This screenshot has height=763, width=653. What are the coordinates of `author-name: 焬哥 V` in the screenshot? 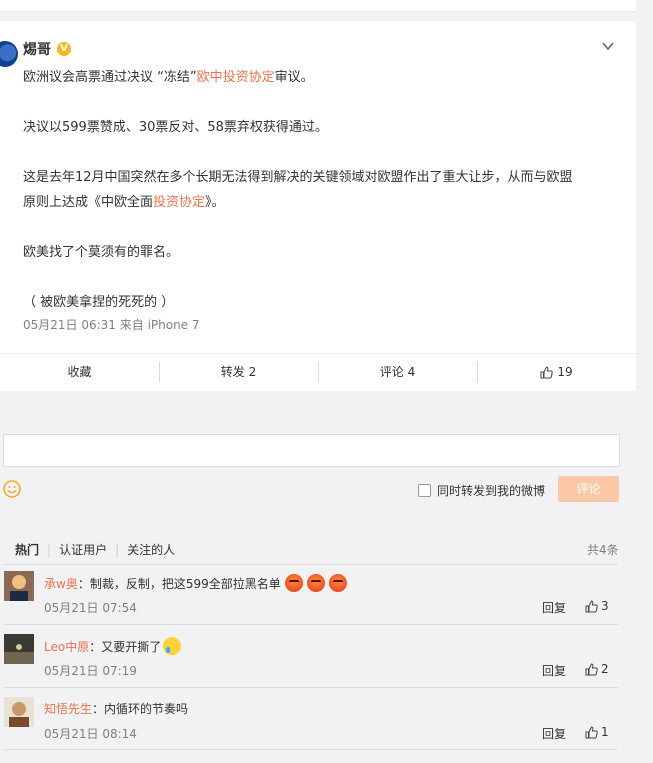 It's located at (47, 49).